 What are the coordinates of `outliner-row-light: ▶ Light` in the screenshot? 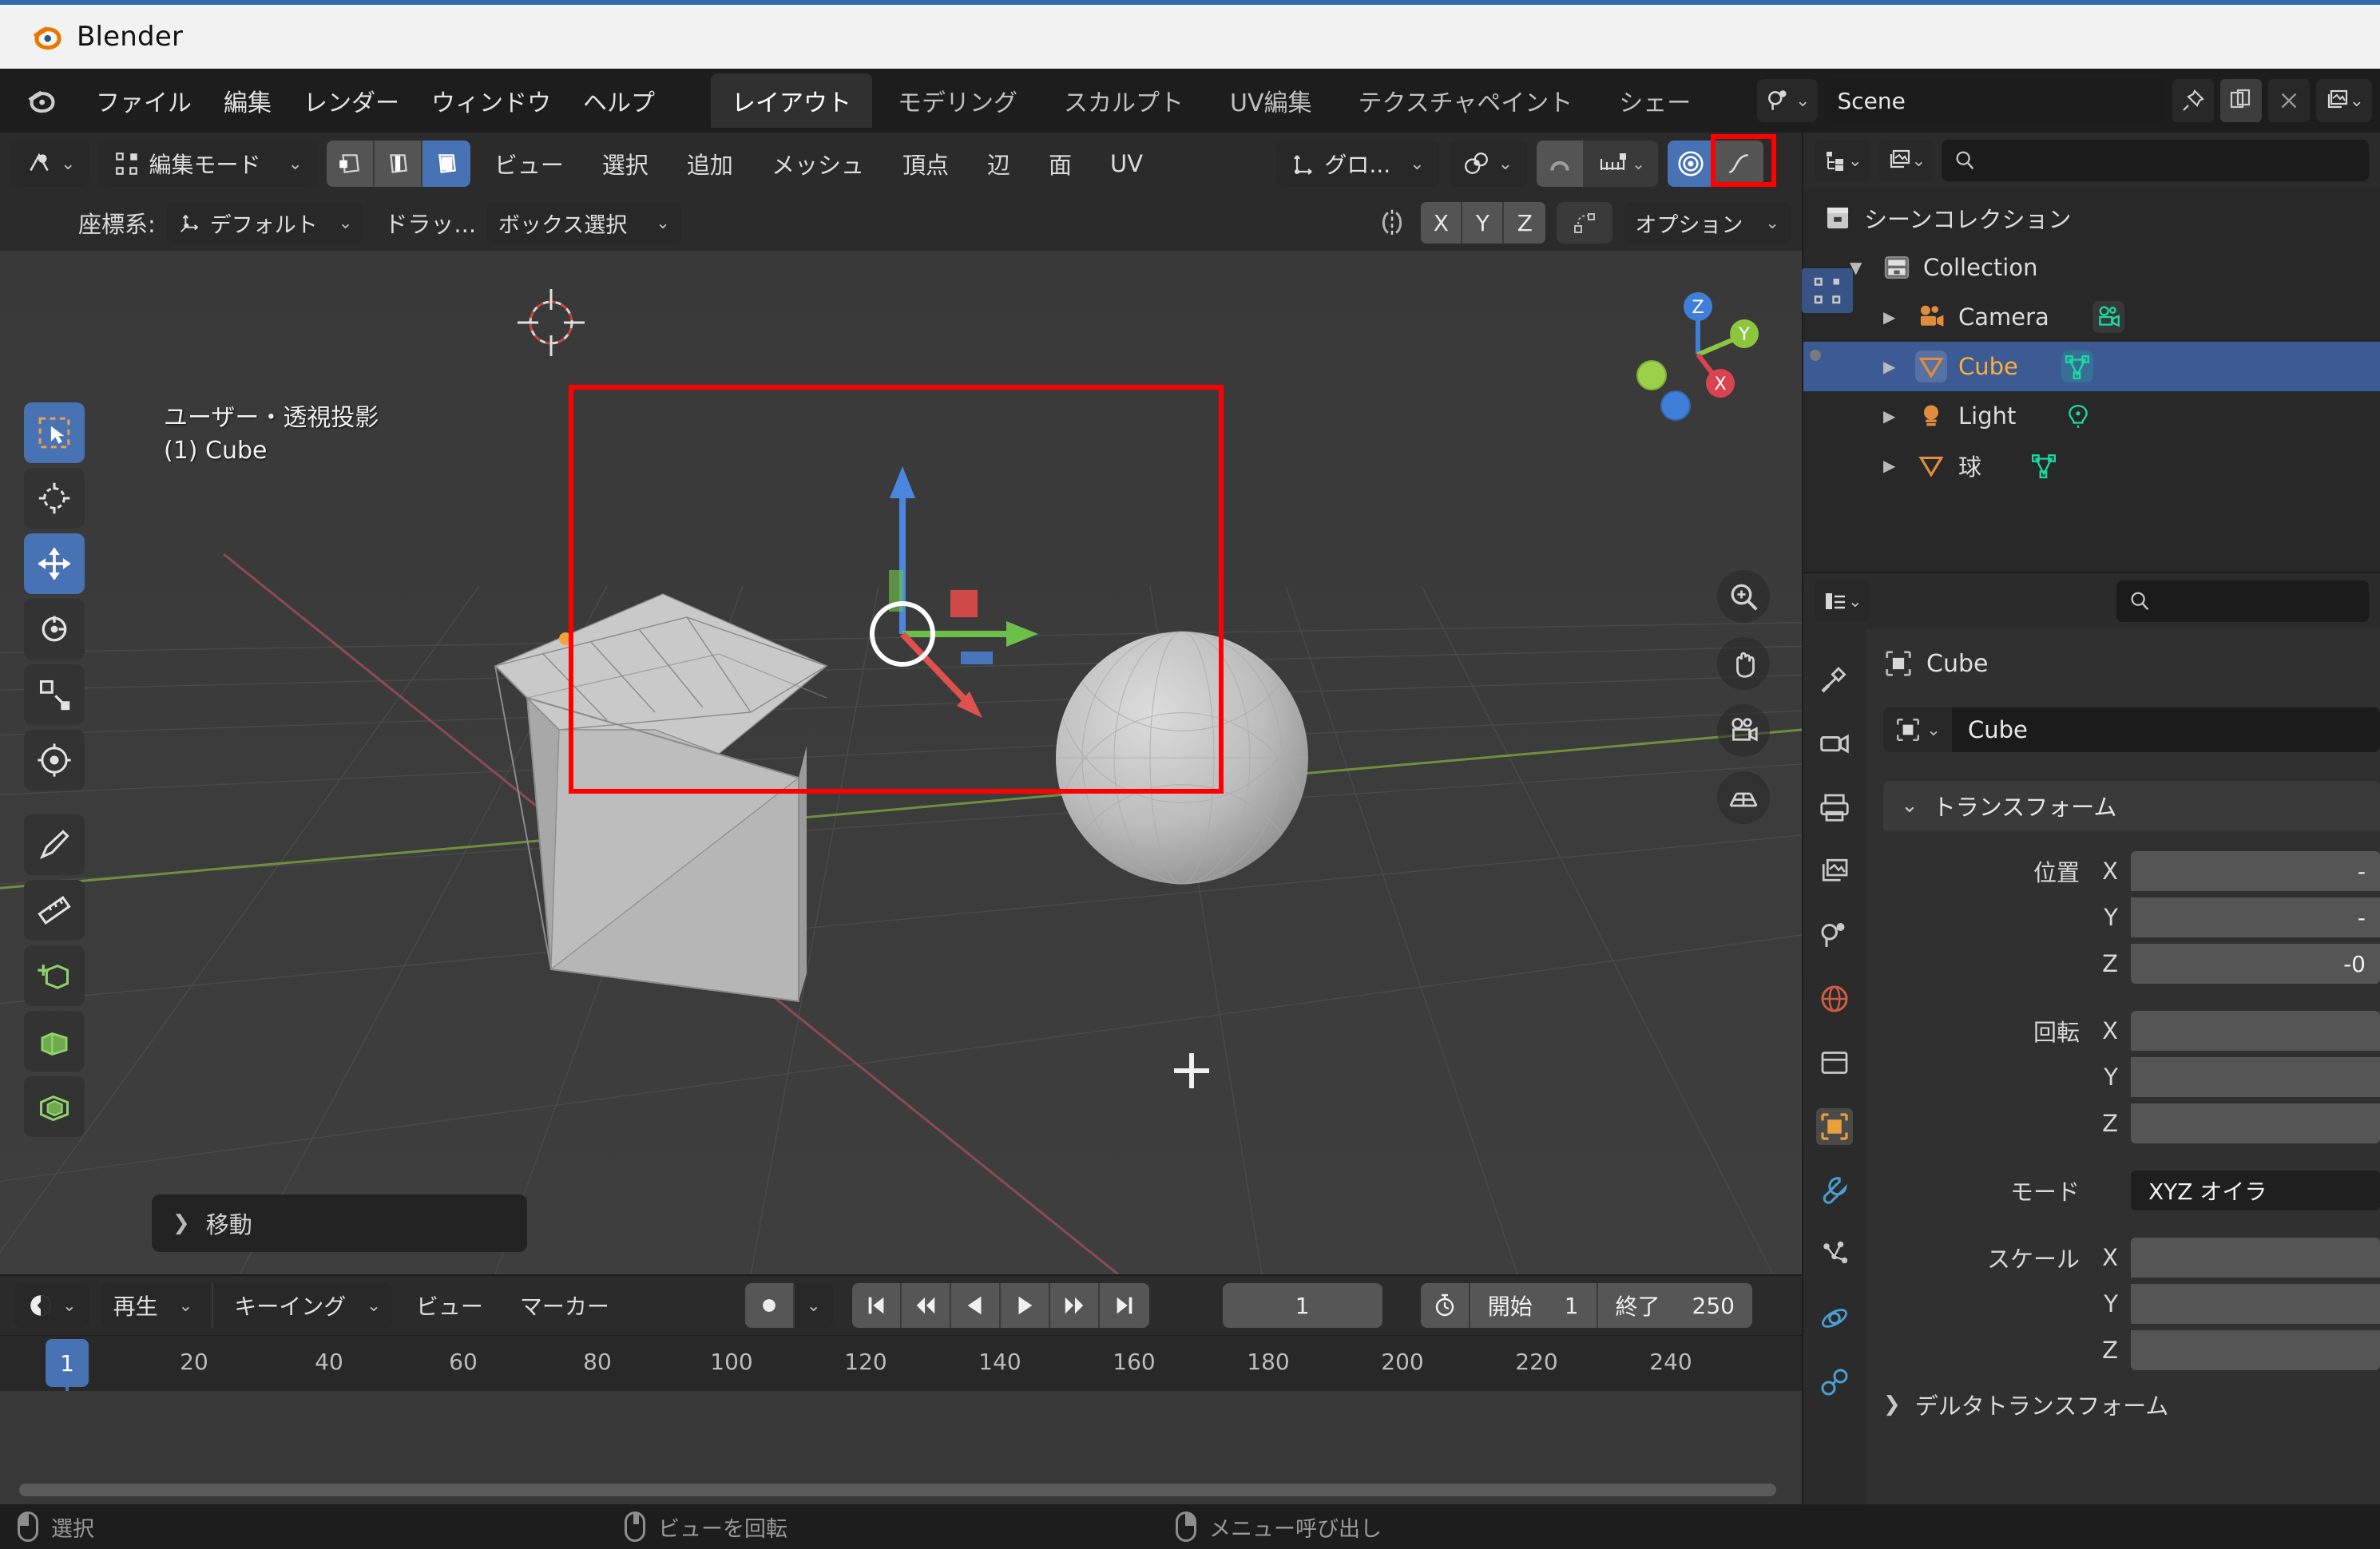 It's located at (2091, 416).